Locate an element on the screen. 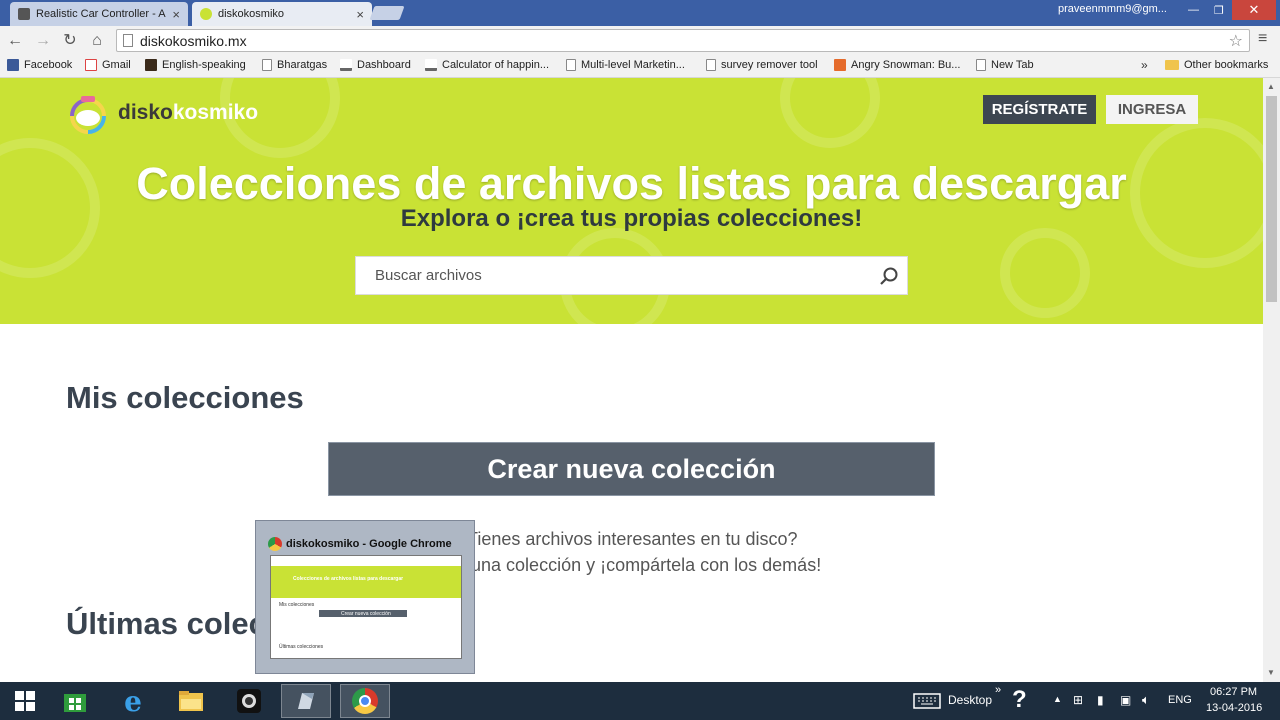  help-icon: ? is located at coordinates (1019, 700).